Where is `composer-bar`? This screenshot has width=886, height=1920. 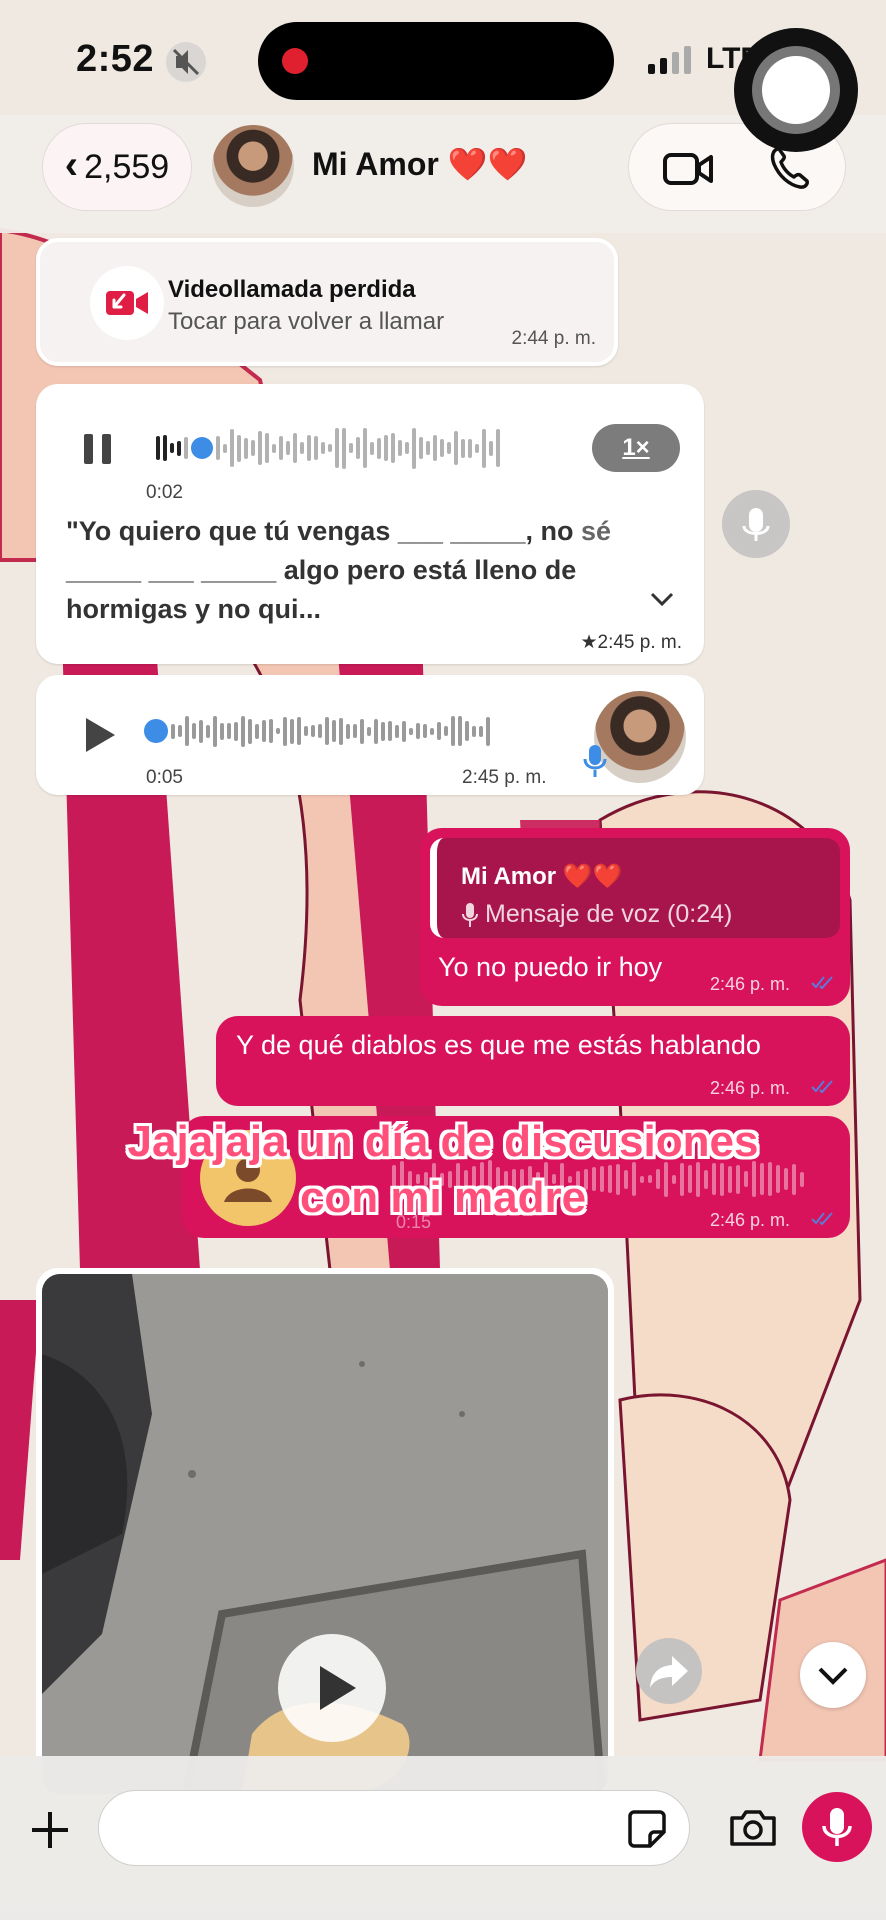 composer-bar is located at coordinates (443, 1838).